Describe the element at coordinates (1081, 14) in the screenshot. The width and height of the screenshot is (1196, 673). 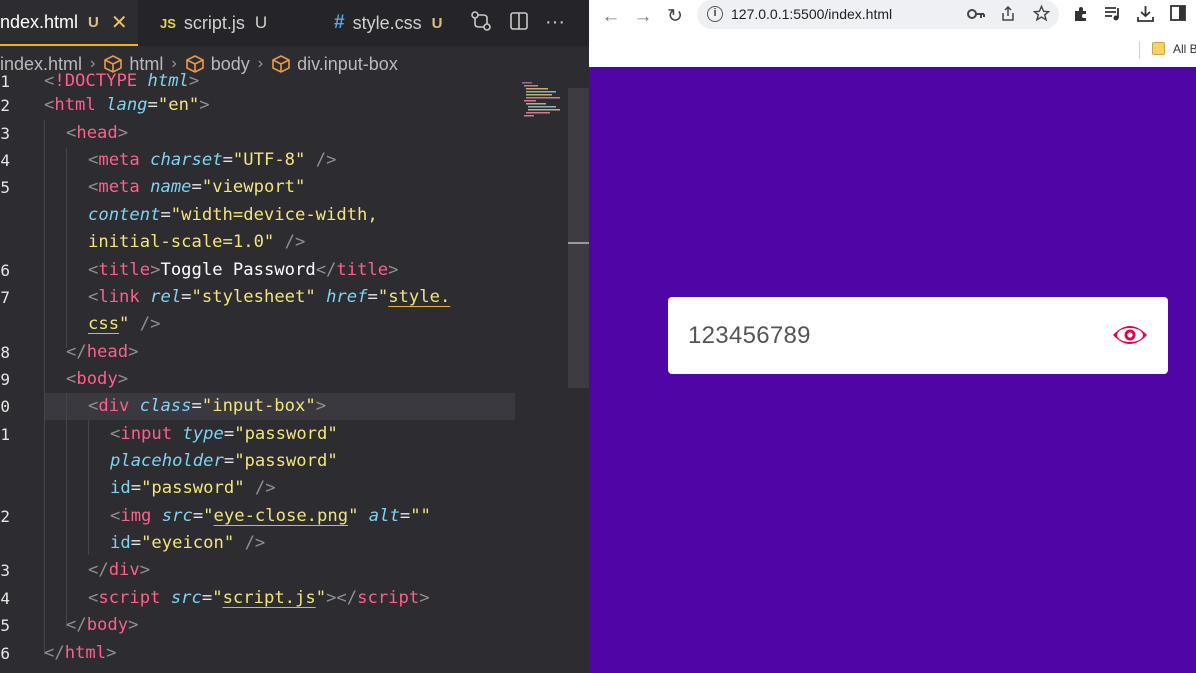
I see `extensions-icon` at that location.